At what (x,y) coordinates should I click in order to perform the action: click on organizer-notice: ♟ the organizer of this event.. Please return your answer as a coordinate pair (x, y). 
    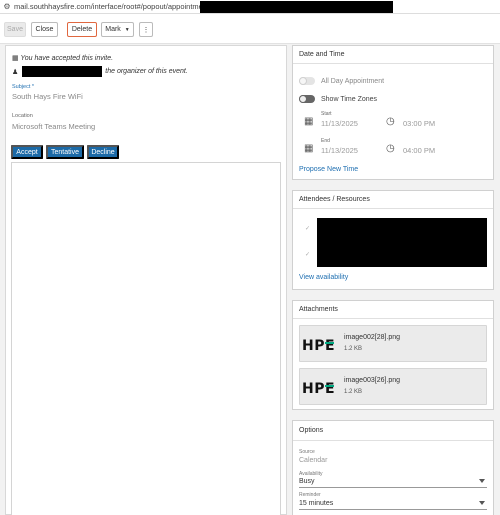
    Looking at the image, I should click on (100, 71).